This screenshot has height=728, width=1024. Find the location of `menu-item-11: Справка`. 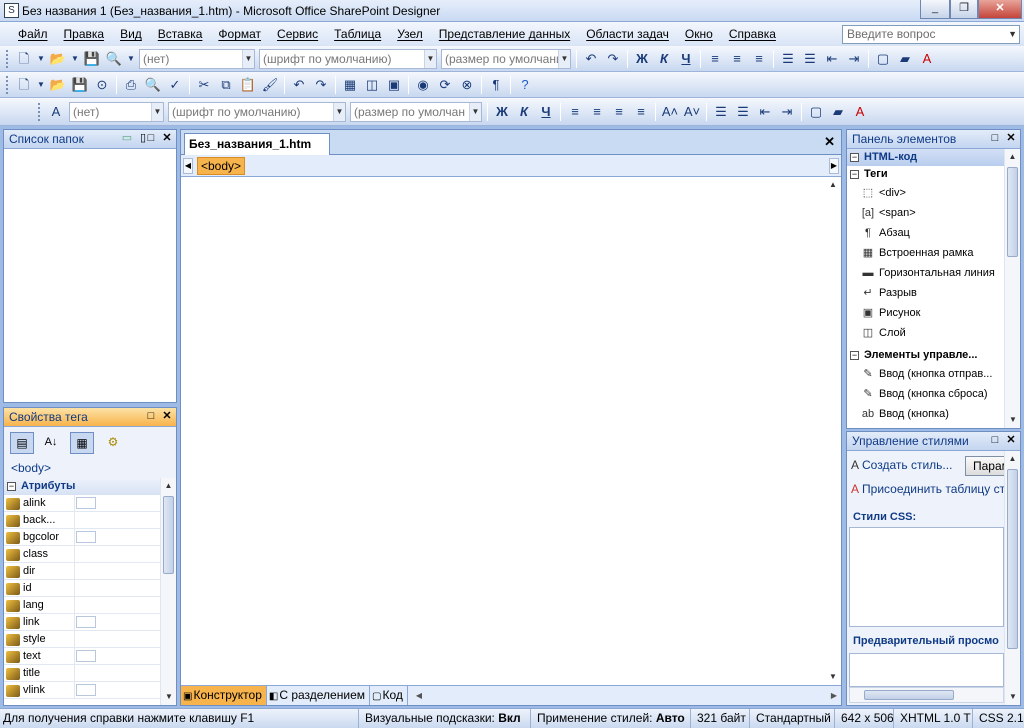

menu-item-11: Справка is located at coordinates (752, 34).